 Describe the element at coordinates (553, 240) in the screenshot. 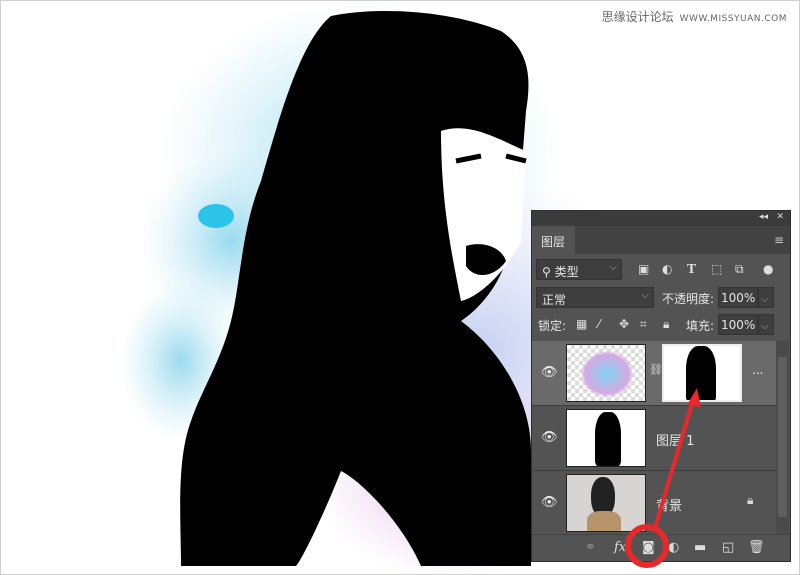

I see `tab-layers: 图层` at that location.